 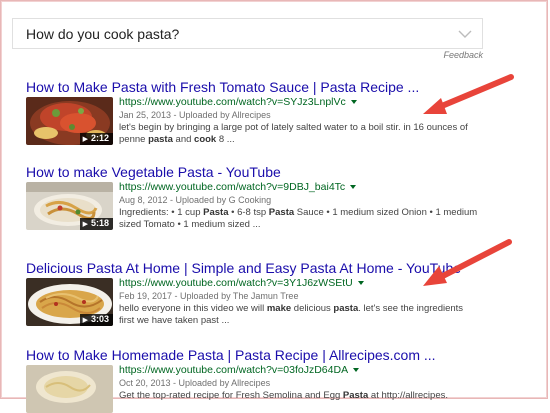 I want to click on snippet-highlight: cook, so click(x=205, y=139).